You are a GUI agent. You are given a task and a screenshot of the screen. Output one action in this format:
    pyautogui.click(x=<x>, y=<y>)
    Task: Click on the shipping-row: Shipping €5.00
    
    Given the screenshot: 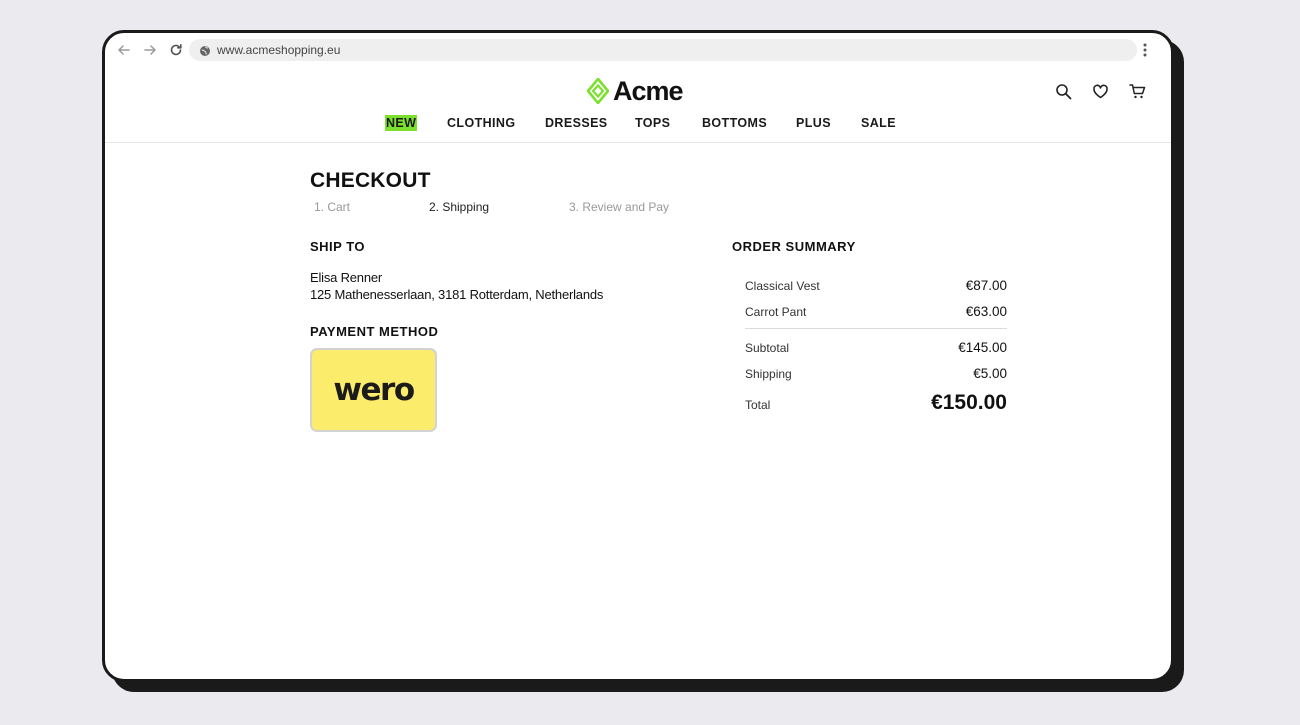 What is the action you would take?
    pyautogui.click(x=876, y=373)
    